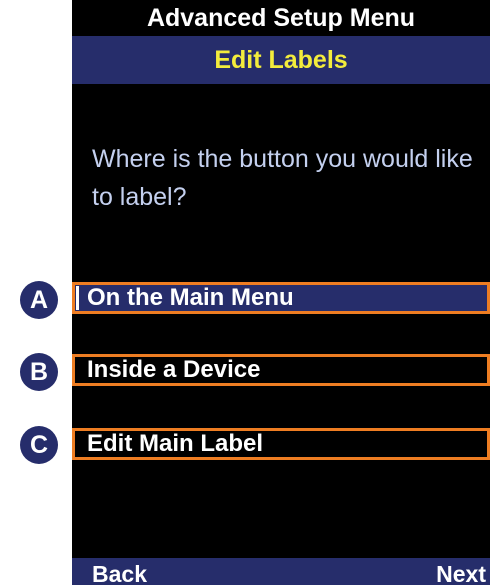  What do you see at coordinates (174, 369) in the screenshot?
I see `menu-option-label: Inside a Device` at bounding box center [174, 369].